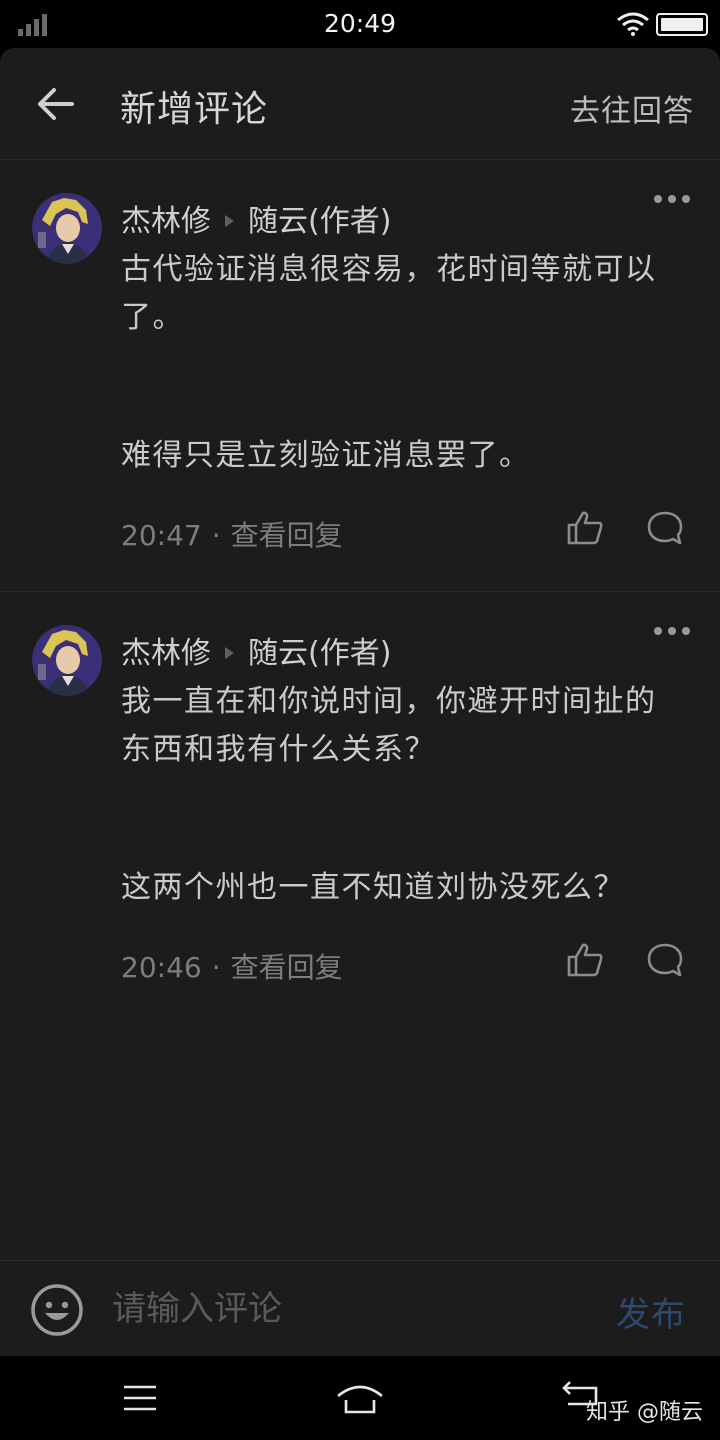  I want to click on comment-paragraph: 这两个州也一直不知道刘协没死么？, so click(373, 887).